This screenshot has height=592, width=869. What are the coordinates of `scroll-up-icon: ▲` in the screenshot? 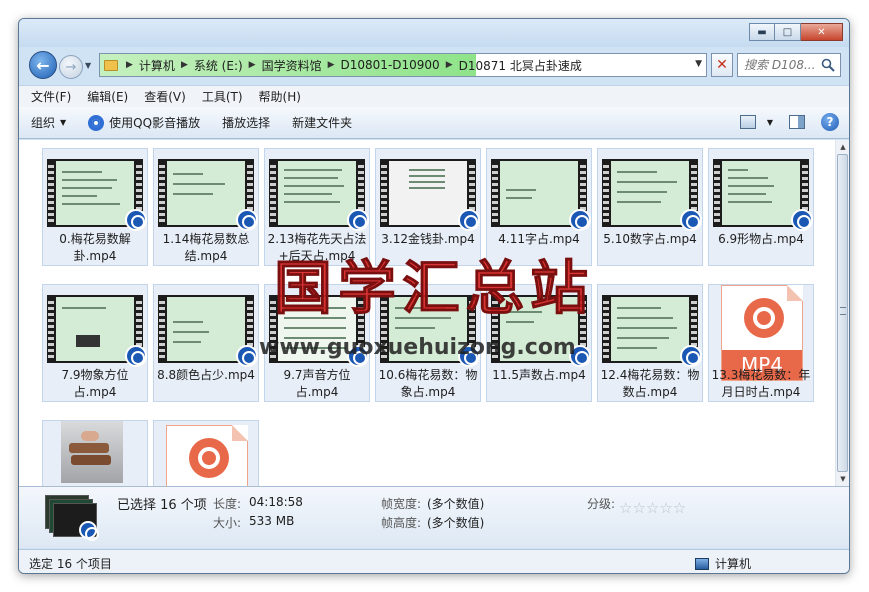 It's located at (842, 147).